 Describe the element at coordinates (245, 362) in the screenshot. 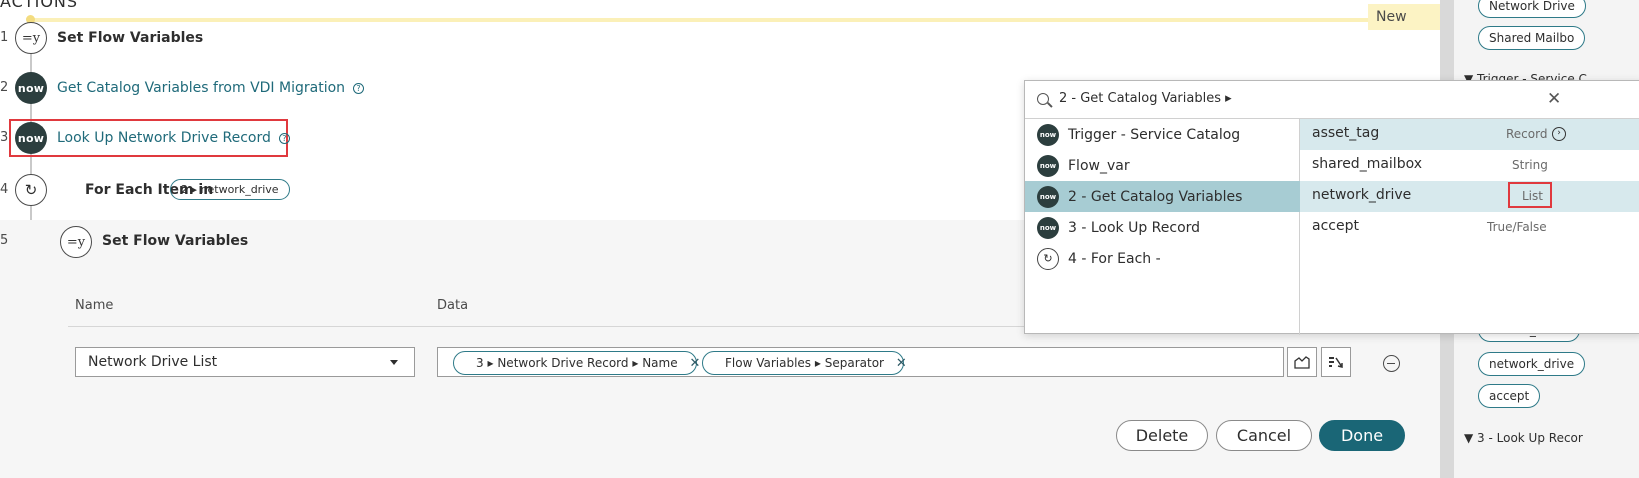

I see `variable-name-select: Network Drive List` at that location.